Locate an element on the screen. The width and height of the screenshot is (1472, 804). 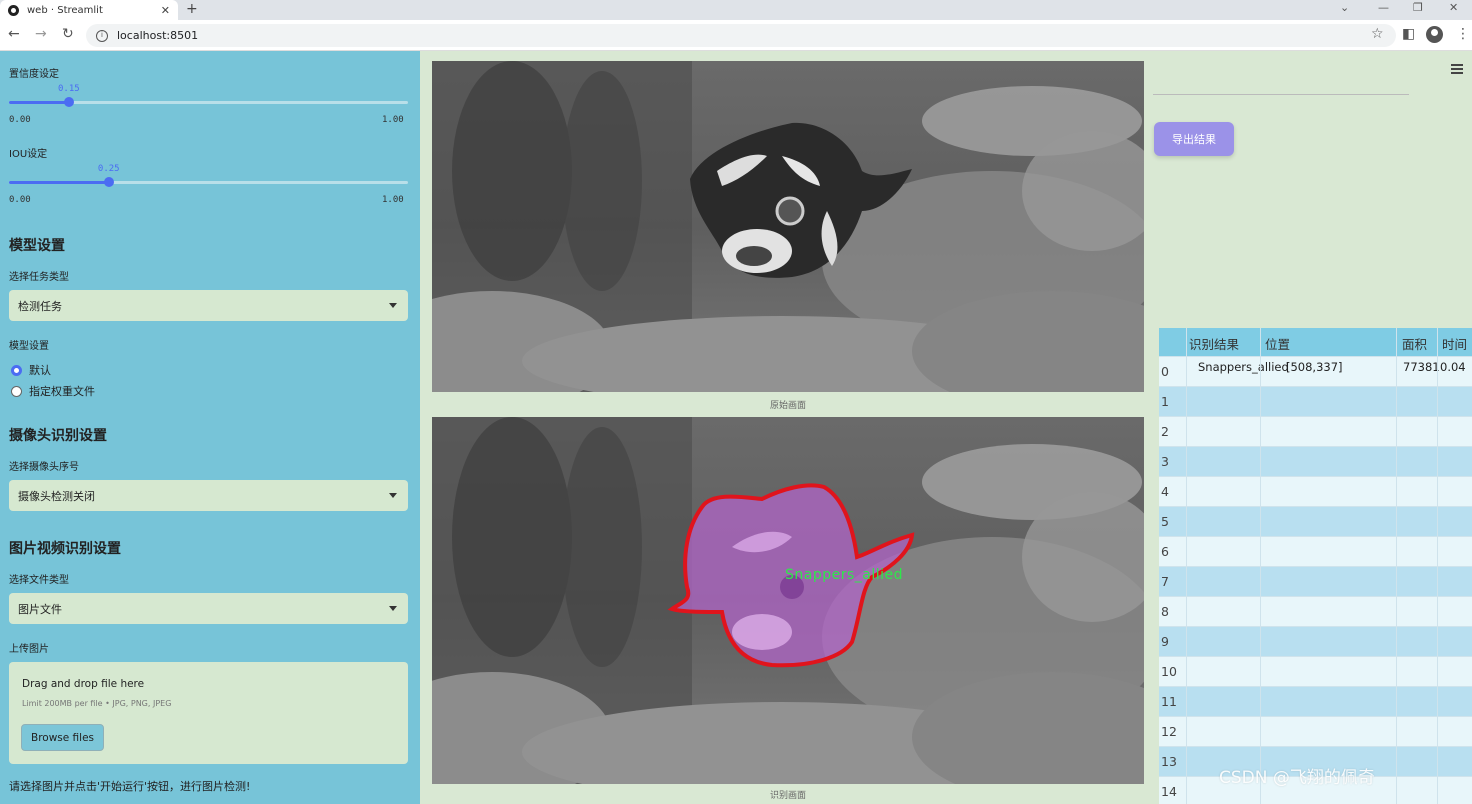
row-index: 6 is located at coordinates (1165, 551).